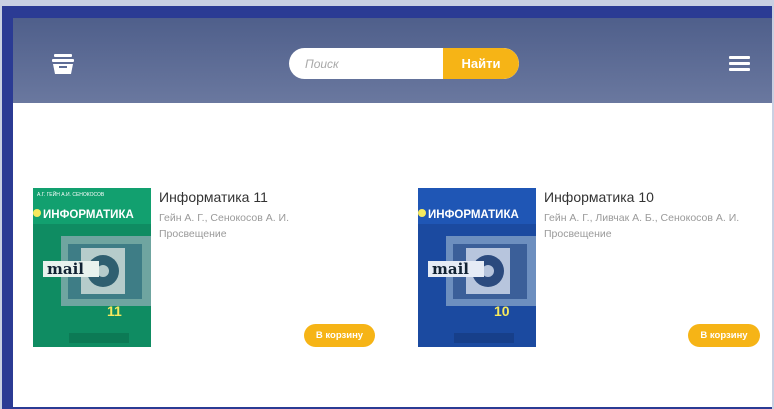 This screenshot has height=409, width=774. What do you see at coordinates (372, 63) in the screenshot?
I see `search-input` at bounding box center [372, 63].